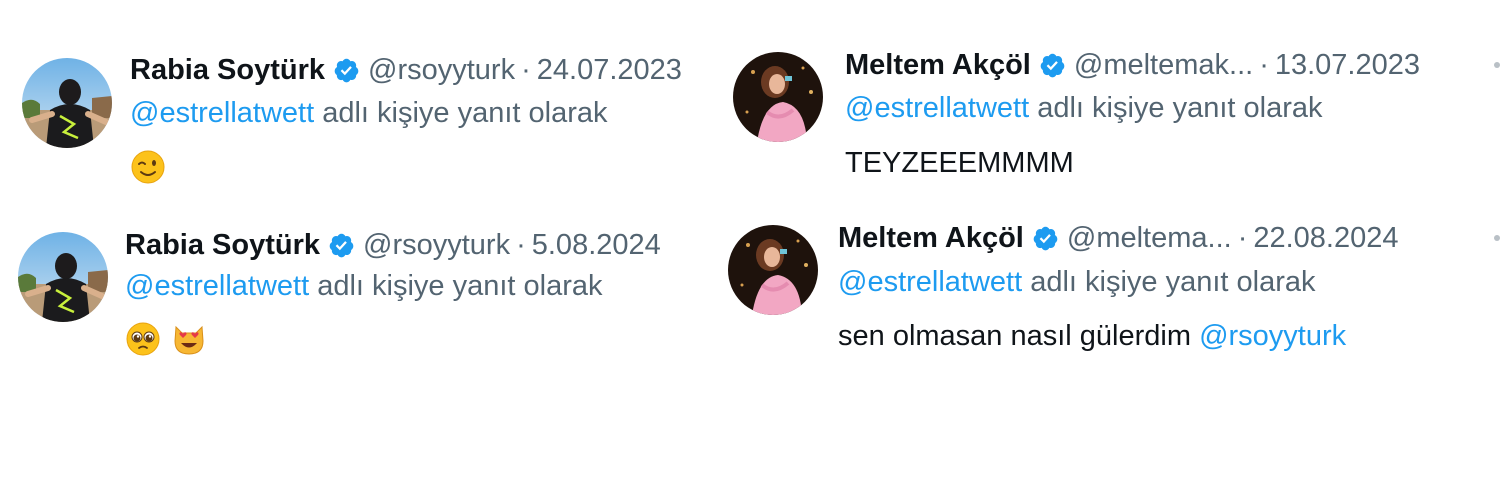 The width and height of the screenshot is (1500, 499). Describe the element at coordinates (148, 167) in the screenshot. I see `winking-face-emoji` at that location.